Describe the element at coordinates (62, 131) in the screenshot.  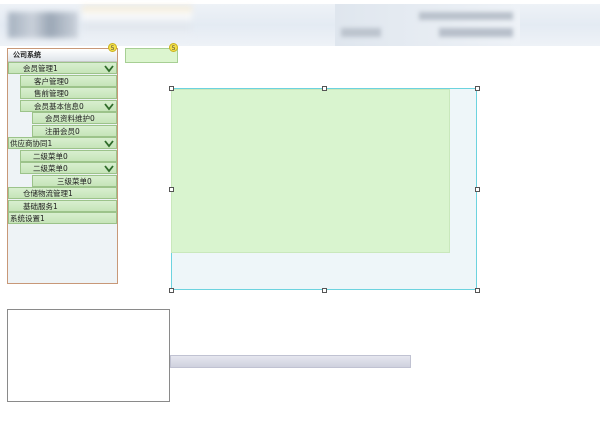
I see `menu-item-label: 注册会员0` at that location.